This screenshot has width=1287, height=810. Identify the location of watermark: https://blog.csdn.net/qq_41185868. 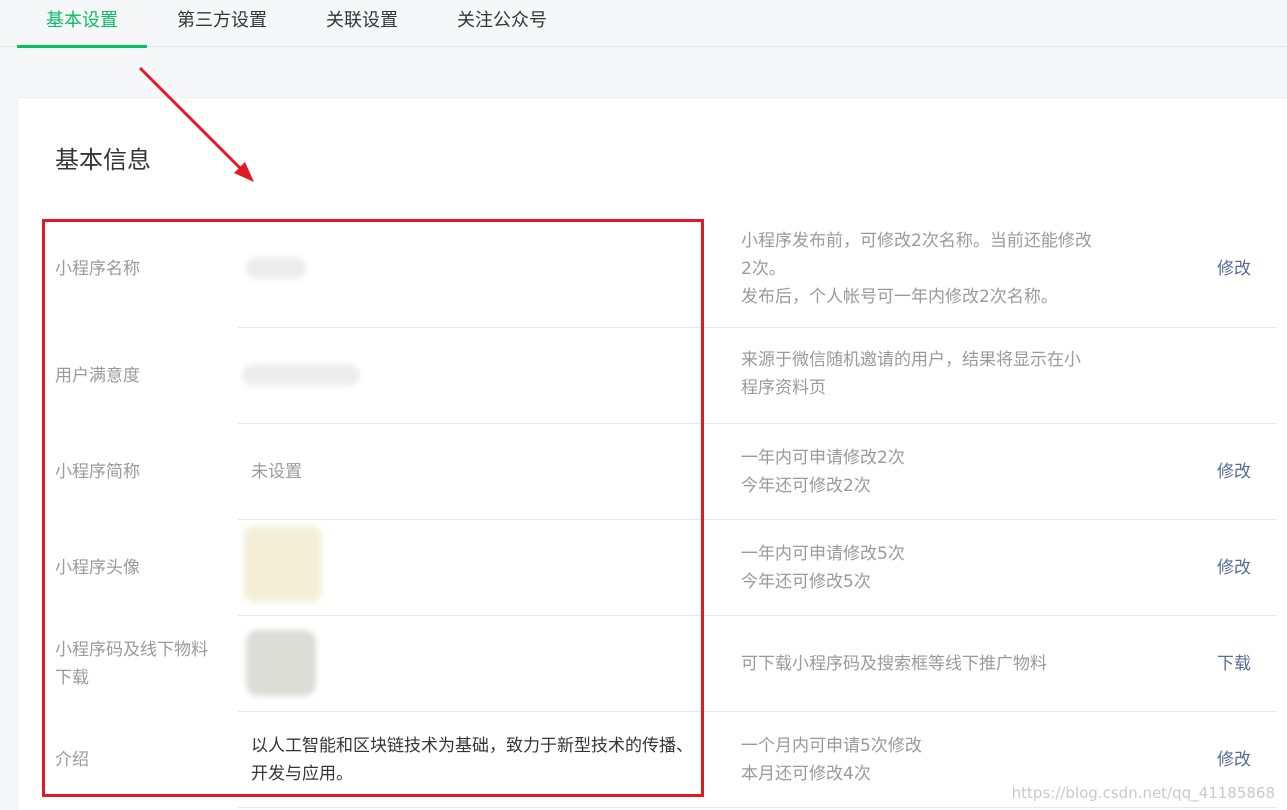
(1143, 793).